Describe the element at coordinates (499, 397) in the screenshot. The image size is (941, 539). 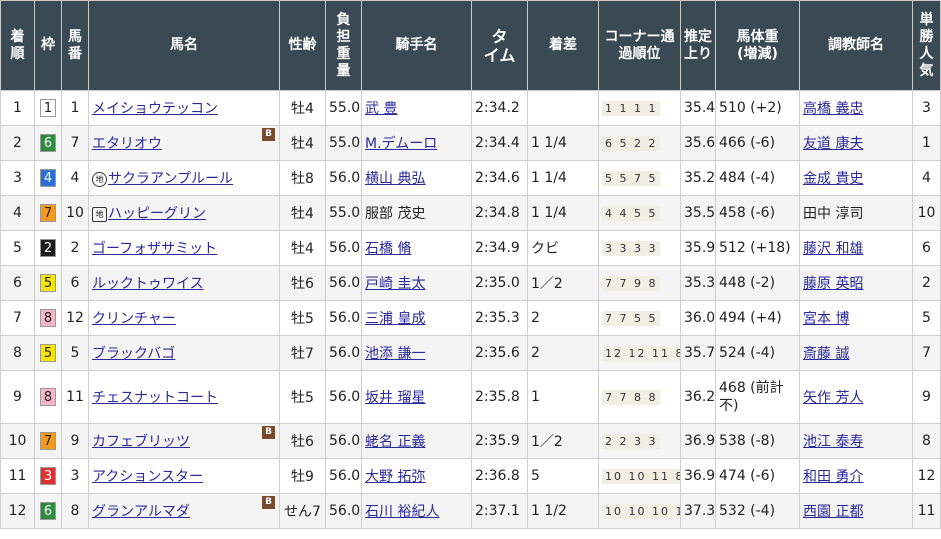
I see `time-cell: 2:35.8` at that location.